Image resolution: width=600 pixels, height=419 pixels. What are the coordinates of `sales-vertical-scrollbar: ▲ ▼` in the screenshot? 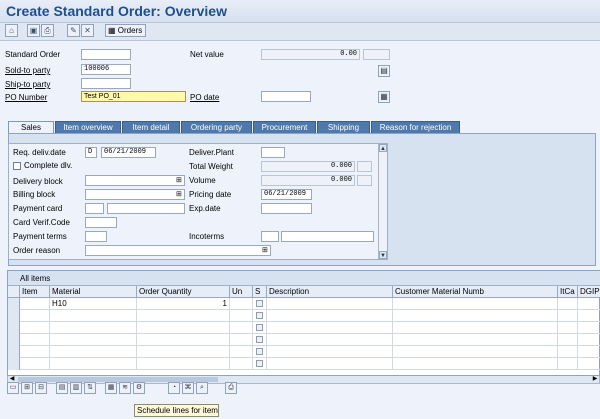 It's located at (382, 201).